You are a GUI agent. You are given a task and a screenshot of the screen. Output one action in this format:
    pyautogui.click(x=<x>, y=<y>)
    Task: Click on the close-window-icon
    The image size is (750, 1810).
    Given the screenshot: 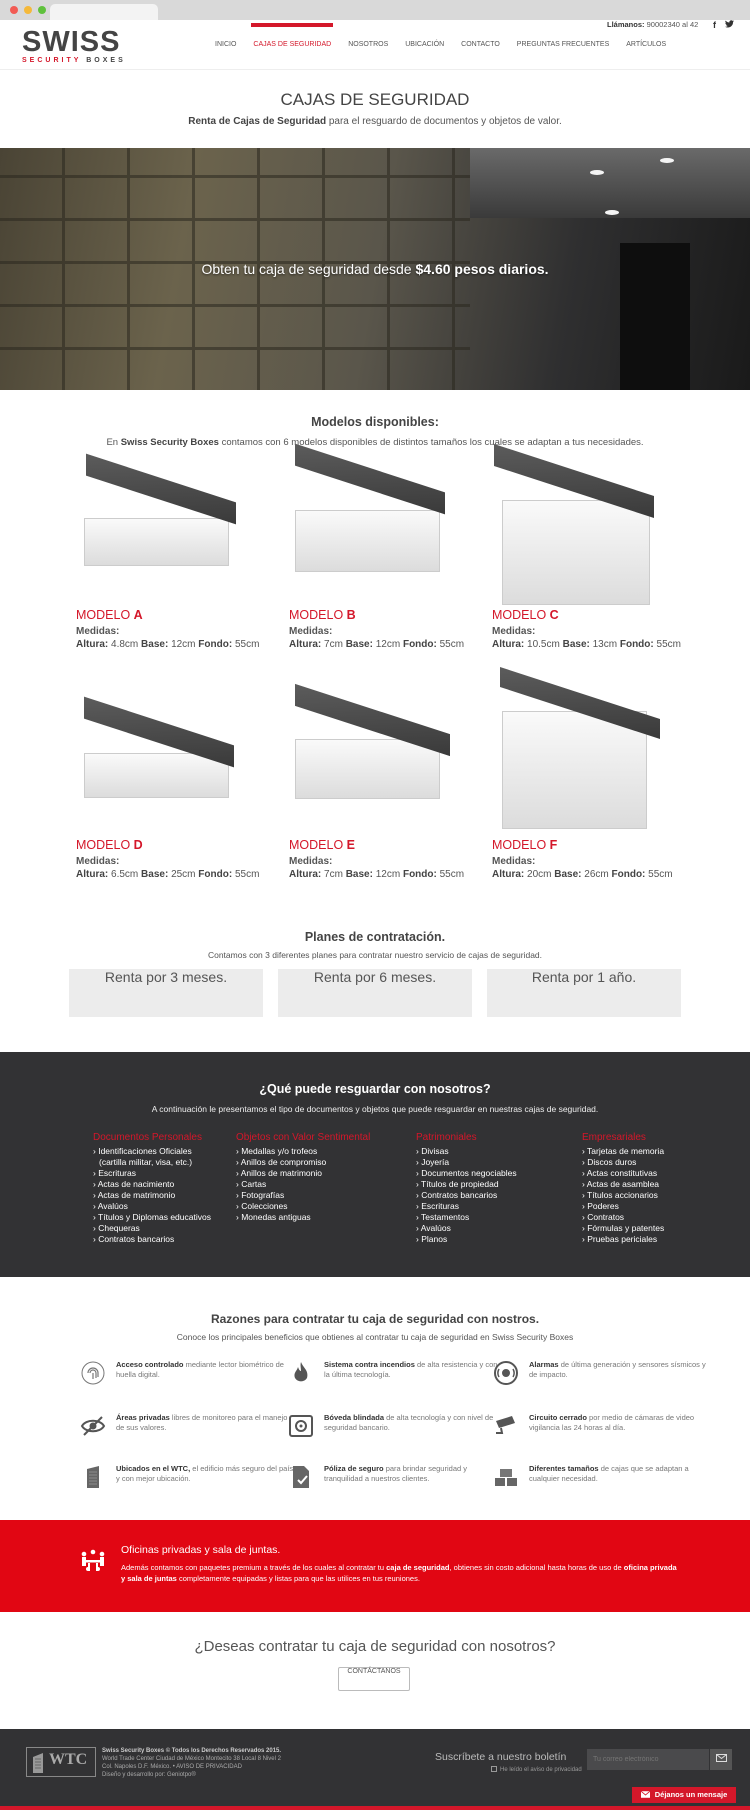 What is the action you would take?
    pyautogui.click(x=14, y=10)
    